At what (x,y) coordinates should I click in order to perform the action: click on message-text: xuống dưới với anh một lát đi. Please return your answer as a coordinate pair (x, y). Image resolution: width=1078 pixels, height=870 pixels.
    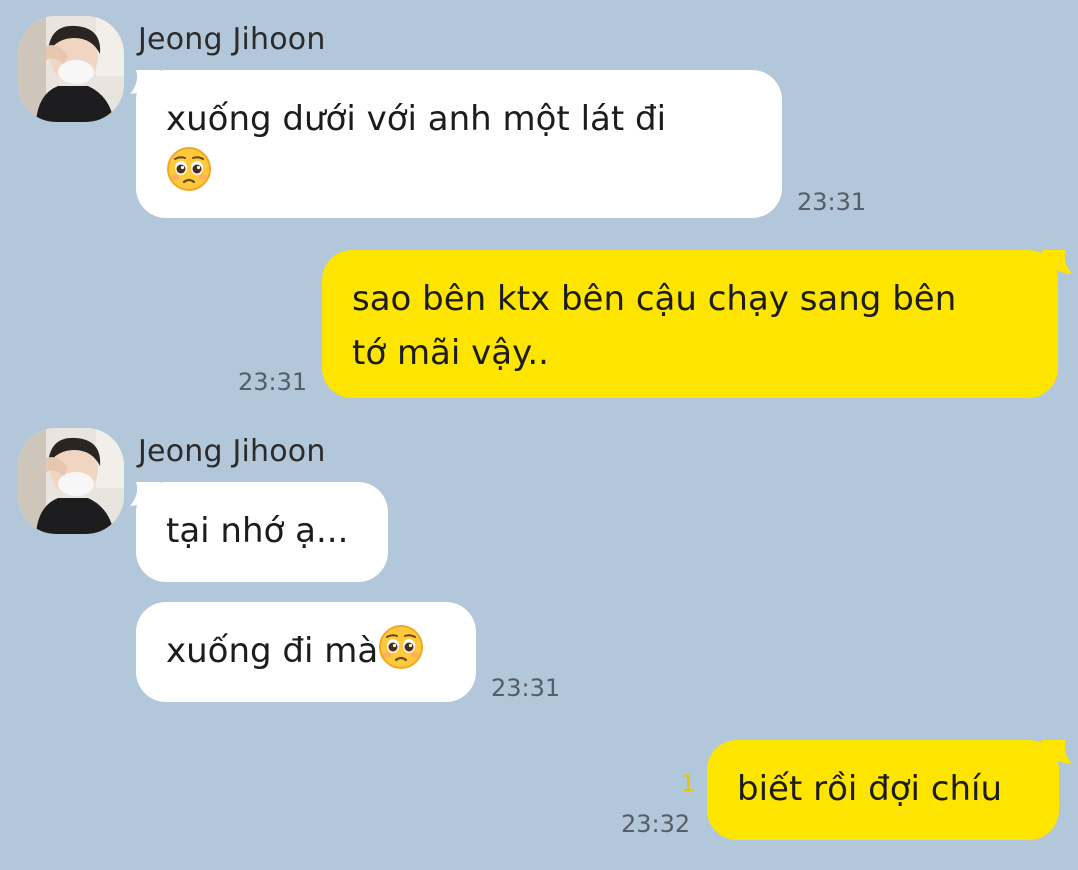
    Looking at the image, I should click on (416, 119).